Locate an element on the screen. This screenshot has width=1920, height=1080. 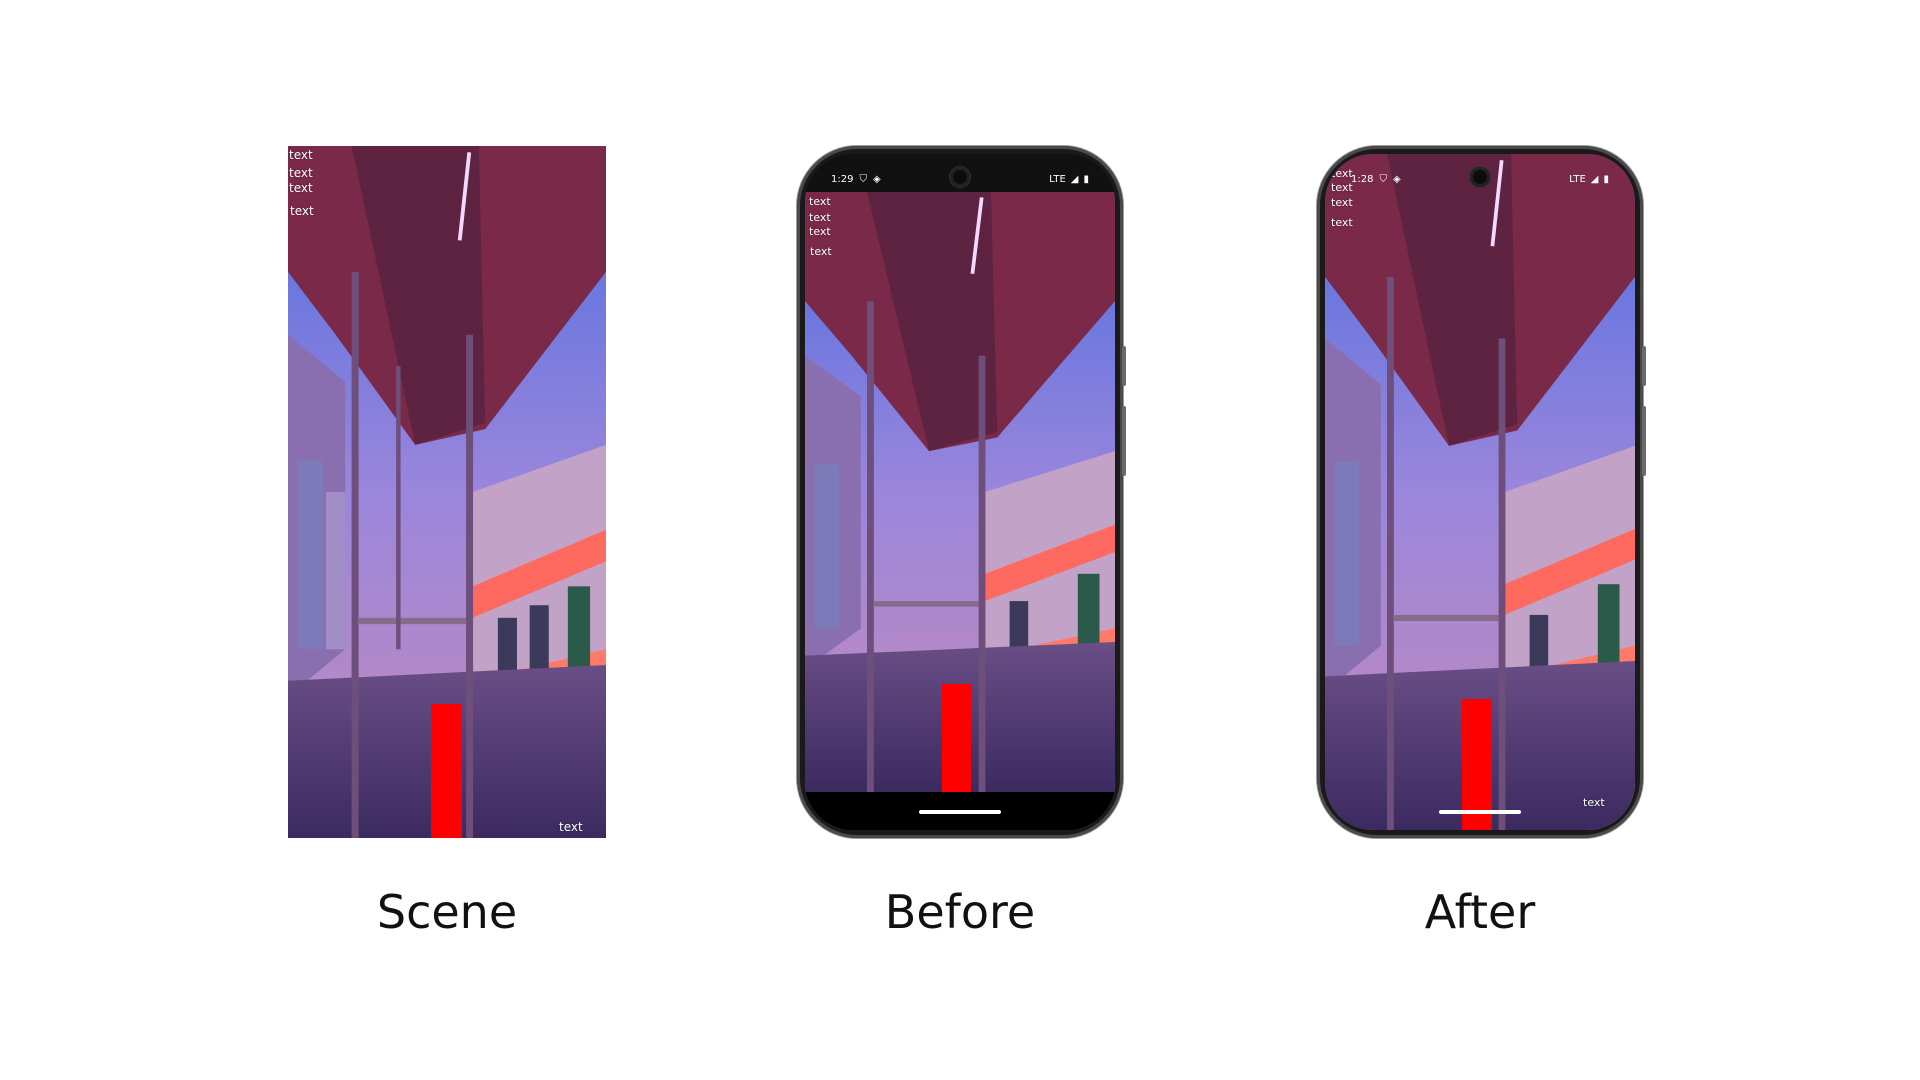
after-wallpaper: text text text text text is located at coordinates (1480, 492).